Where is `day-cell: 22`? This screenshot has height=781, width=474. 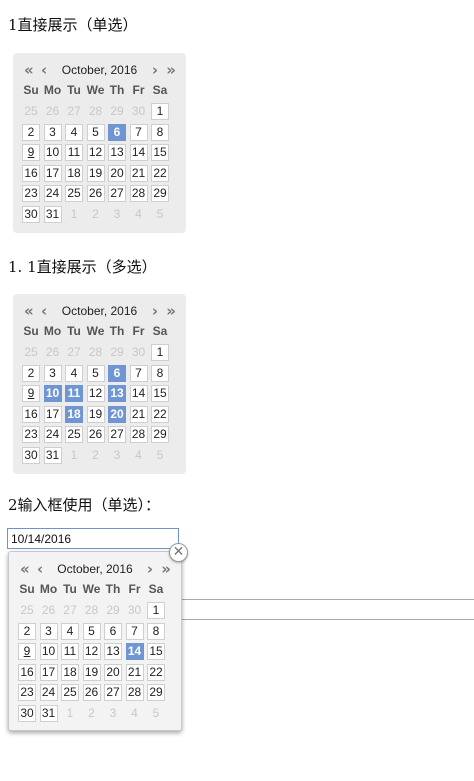
day-cell: 22 is located at coordinates (156, 672).